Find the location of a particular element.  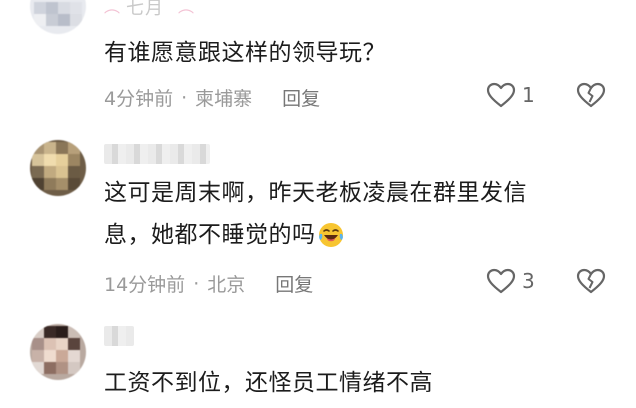

like-button: 3 is located at coordinates (510, 281).